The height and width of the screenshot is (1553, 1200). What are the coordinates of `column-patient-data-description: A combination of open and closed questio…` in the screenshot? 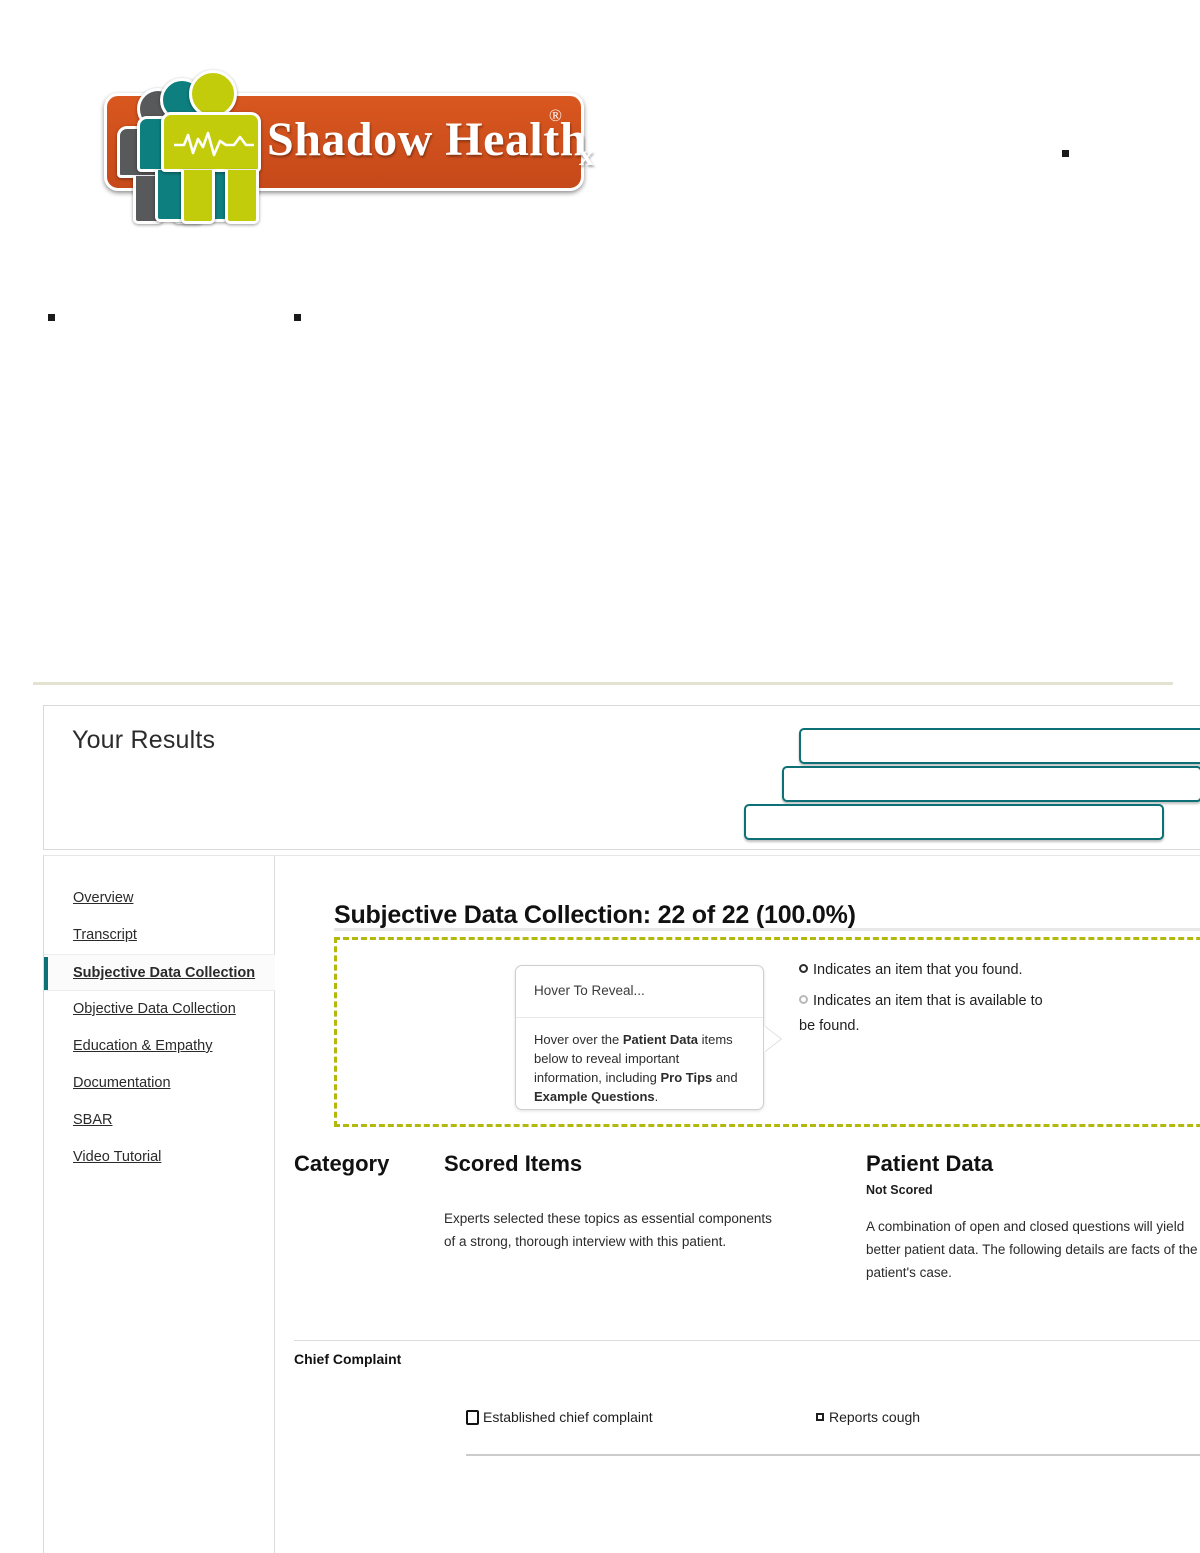 It's located at (1032, 1249).